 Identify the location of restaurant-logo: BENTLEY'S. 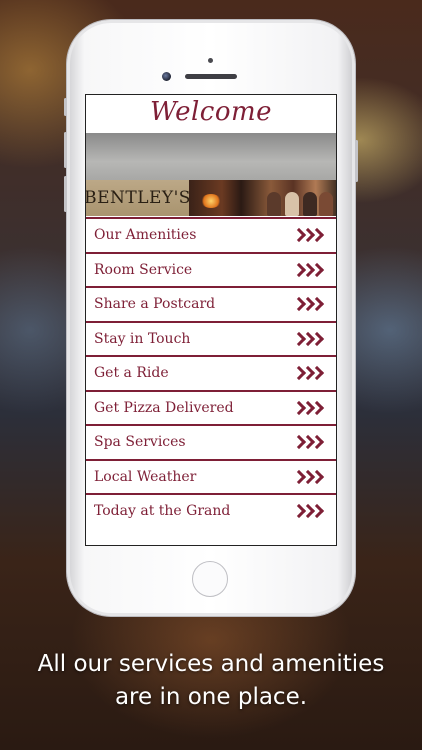
(138, 198).